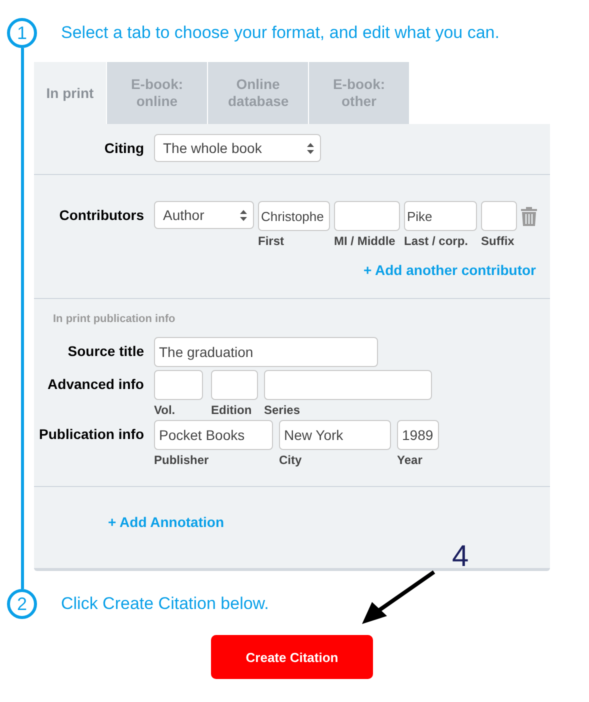  Describe the element at coordinates (283, 410) in the screenshot. I see `field-caption: Series` at that location.